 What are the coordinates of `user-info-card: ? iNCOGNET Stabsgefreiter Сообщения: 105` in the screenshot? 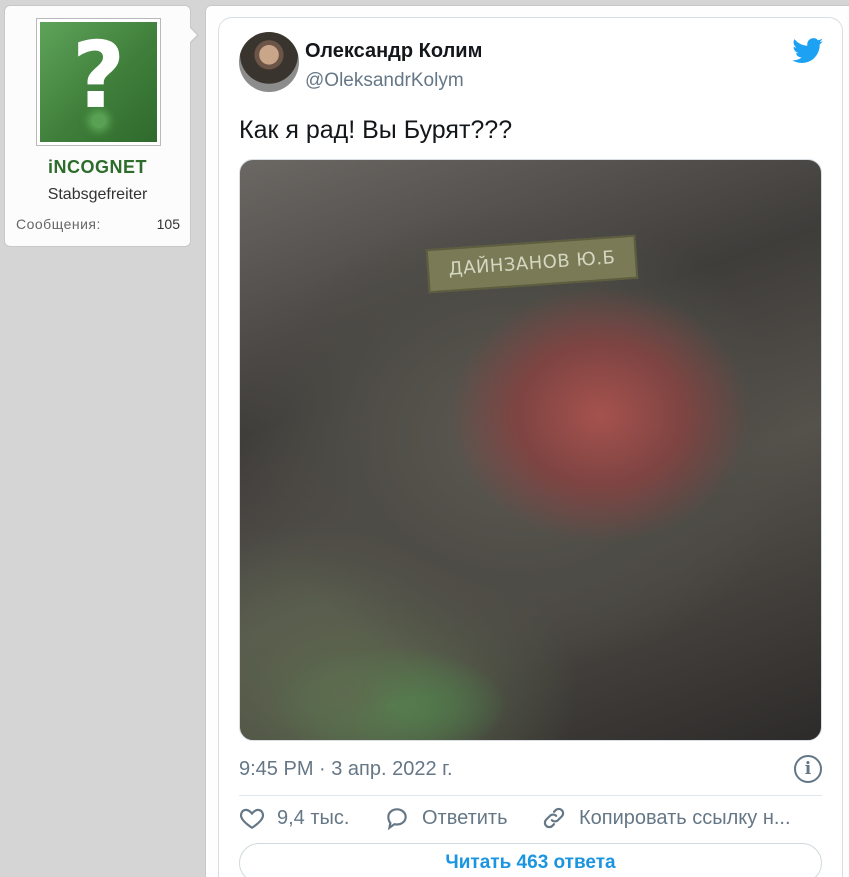 It's located at (101, 126).